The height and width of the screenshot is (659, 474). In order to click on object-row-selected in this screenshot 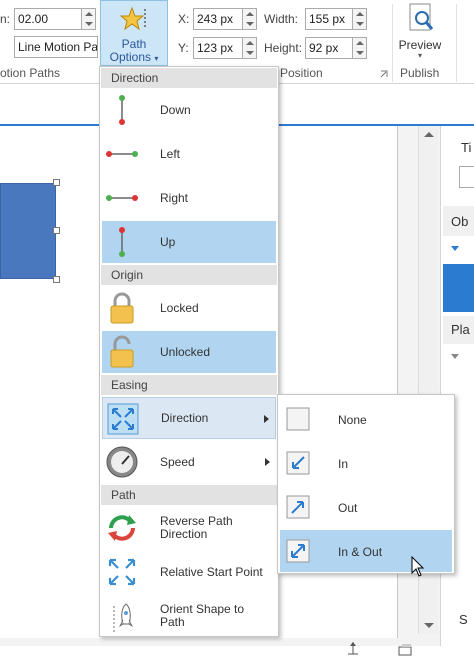, I will do `click(458, 288)`.